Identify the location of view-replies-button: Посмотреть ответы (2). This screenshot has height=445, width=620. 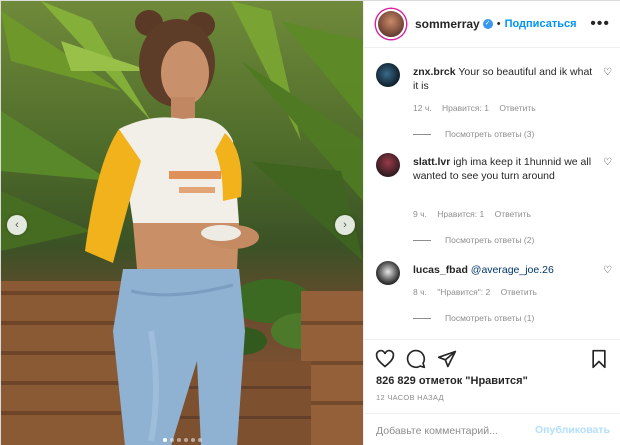
(473, 240).